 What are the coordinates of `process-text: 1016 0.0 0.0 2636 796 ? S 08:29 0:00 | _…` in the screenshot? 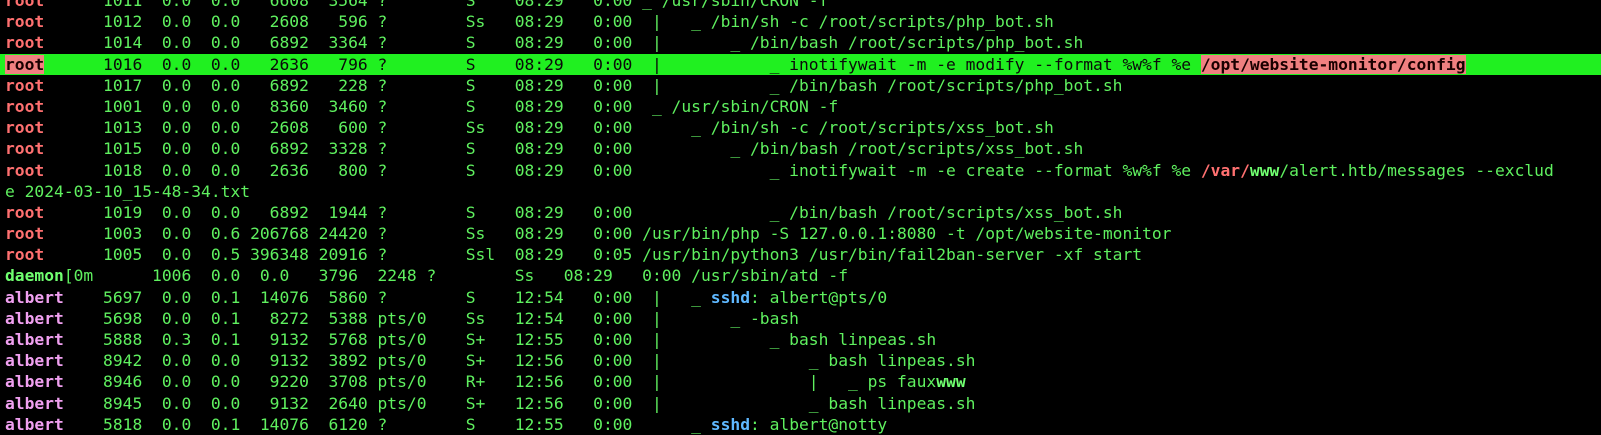 It's located at (622, 64).